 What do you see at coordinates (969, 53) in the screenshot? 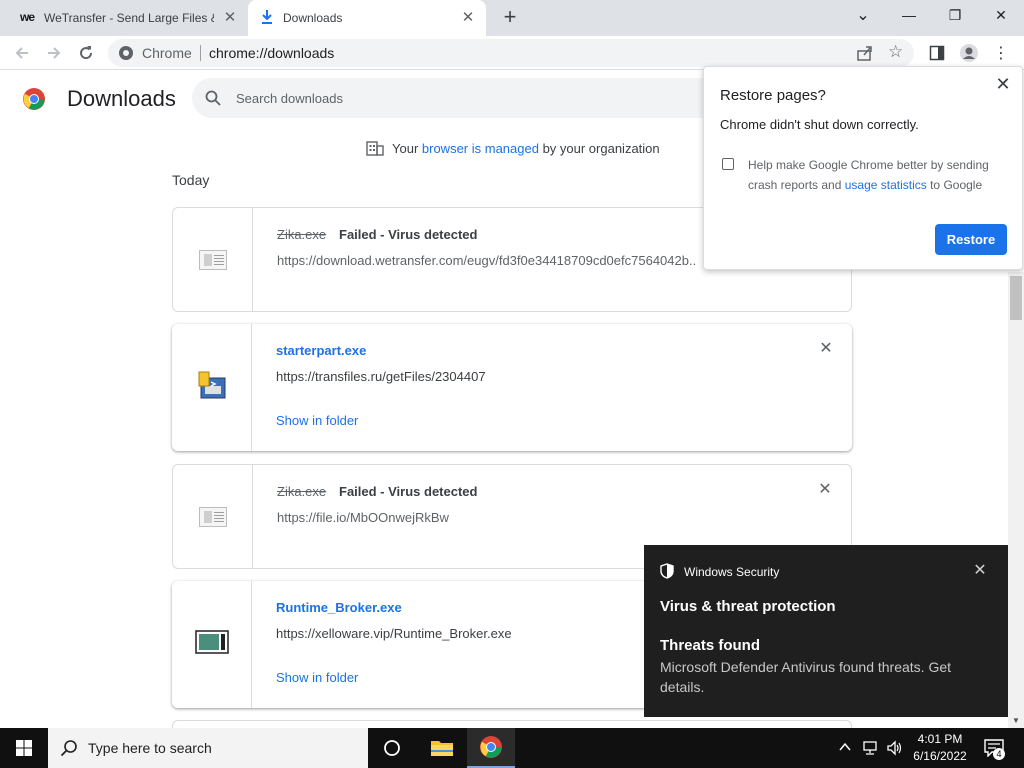
I see `profile-avatar-icon` at bounding box center [969, 53].